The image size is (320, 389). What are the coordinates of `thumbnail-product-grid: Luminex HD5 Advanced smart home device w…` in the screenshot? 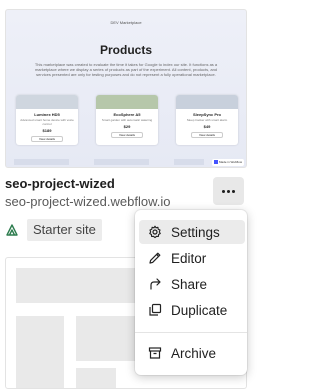 It's located at (127, 123).